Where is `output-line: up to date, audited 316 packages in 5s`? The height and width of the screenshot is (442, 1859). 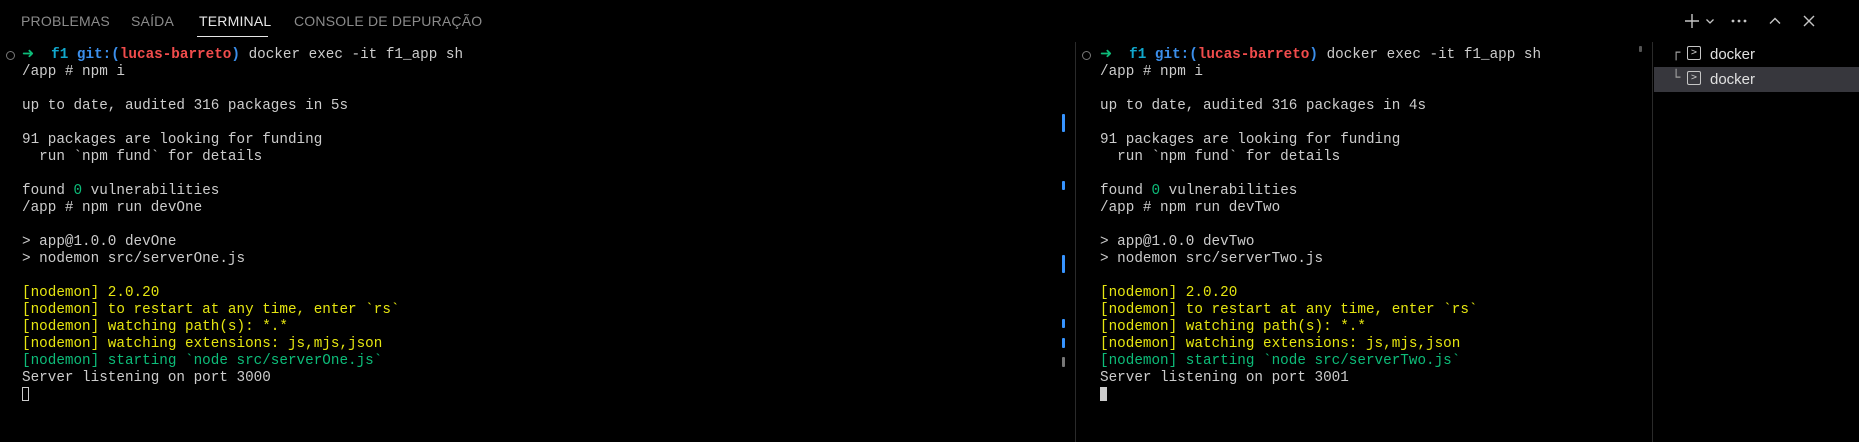
output-line: up to date, audited 316 packages in 5s is located at coordinates (185, 106).